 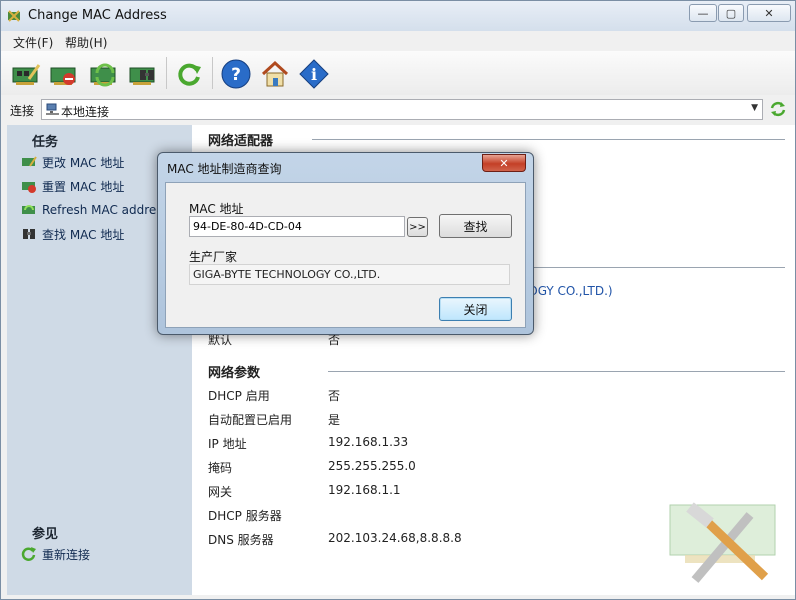 I want to click on connection-bar: 连接 本地连接 ▼, so click(x=398, y=110).